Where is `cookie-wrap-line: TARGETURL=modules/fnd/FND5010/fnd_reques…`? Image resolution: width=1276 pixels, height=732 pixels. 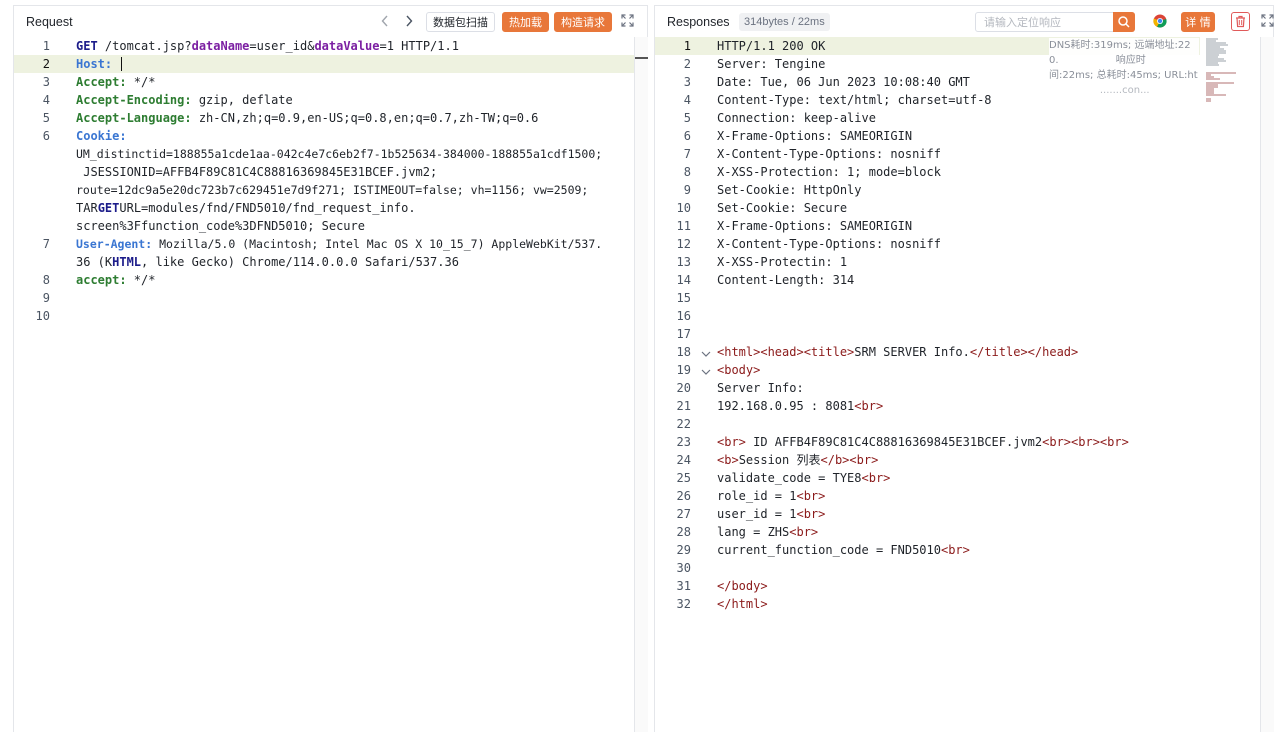
cookie-wrap-line: TARGETURL=modules/fnd/FND5010/fnd_reques… is located at coordinates (246, 208).